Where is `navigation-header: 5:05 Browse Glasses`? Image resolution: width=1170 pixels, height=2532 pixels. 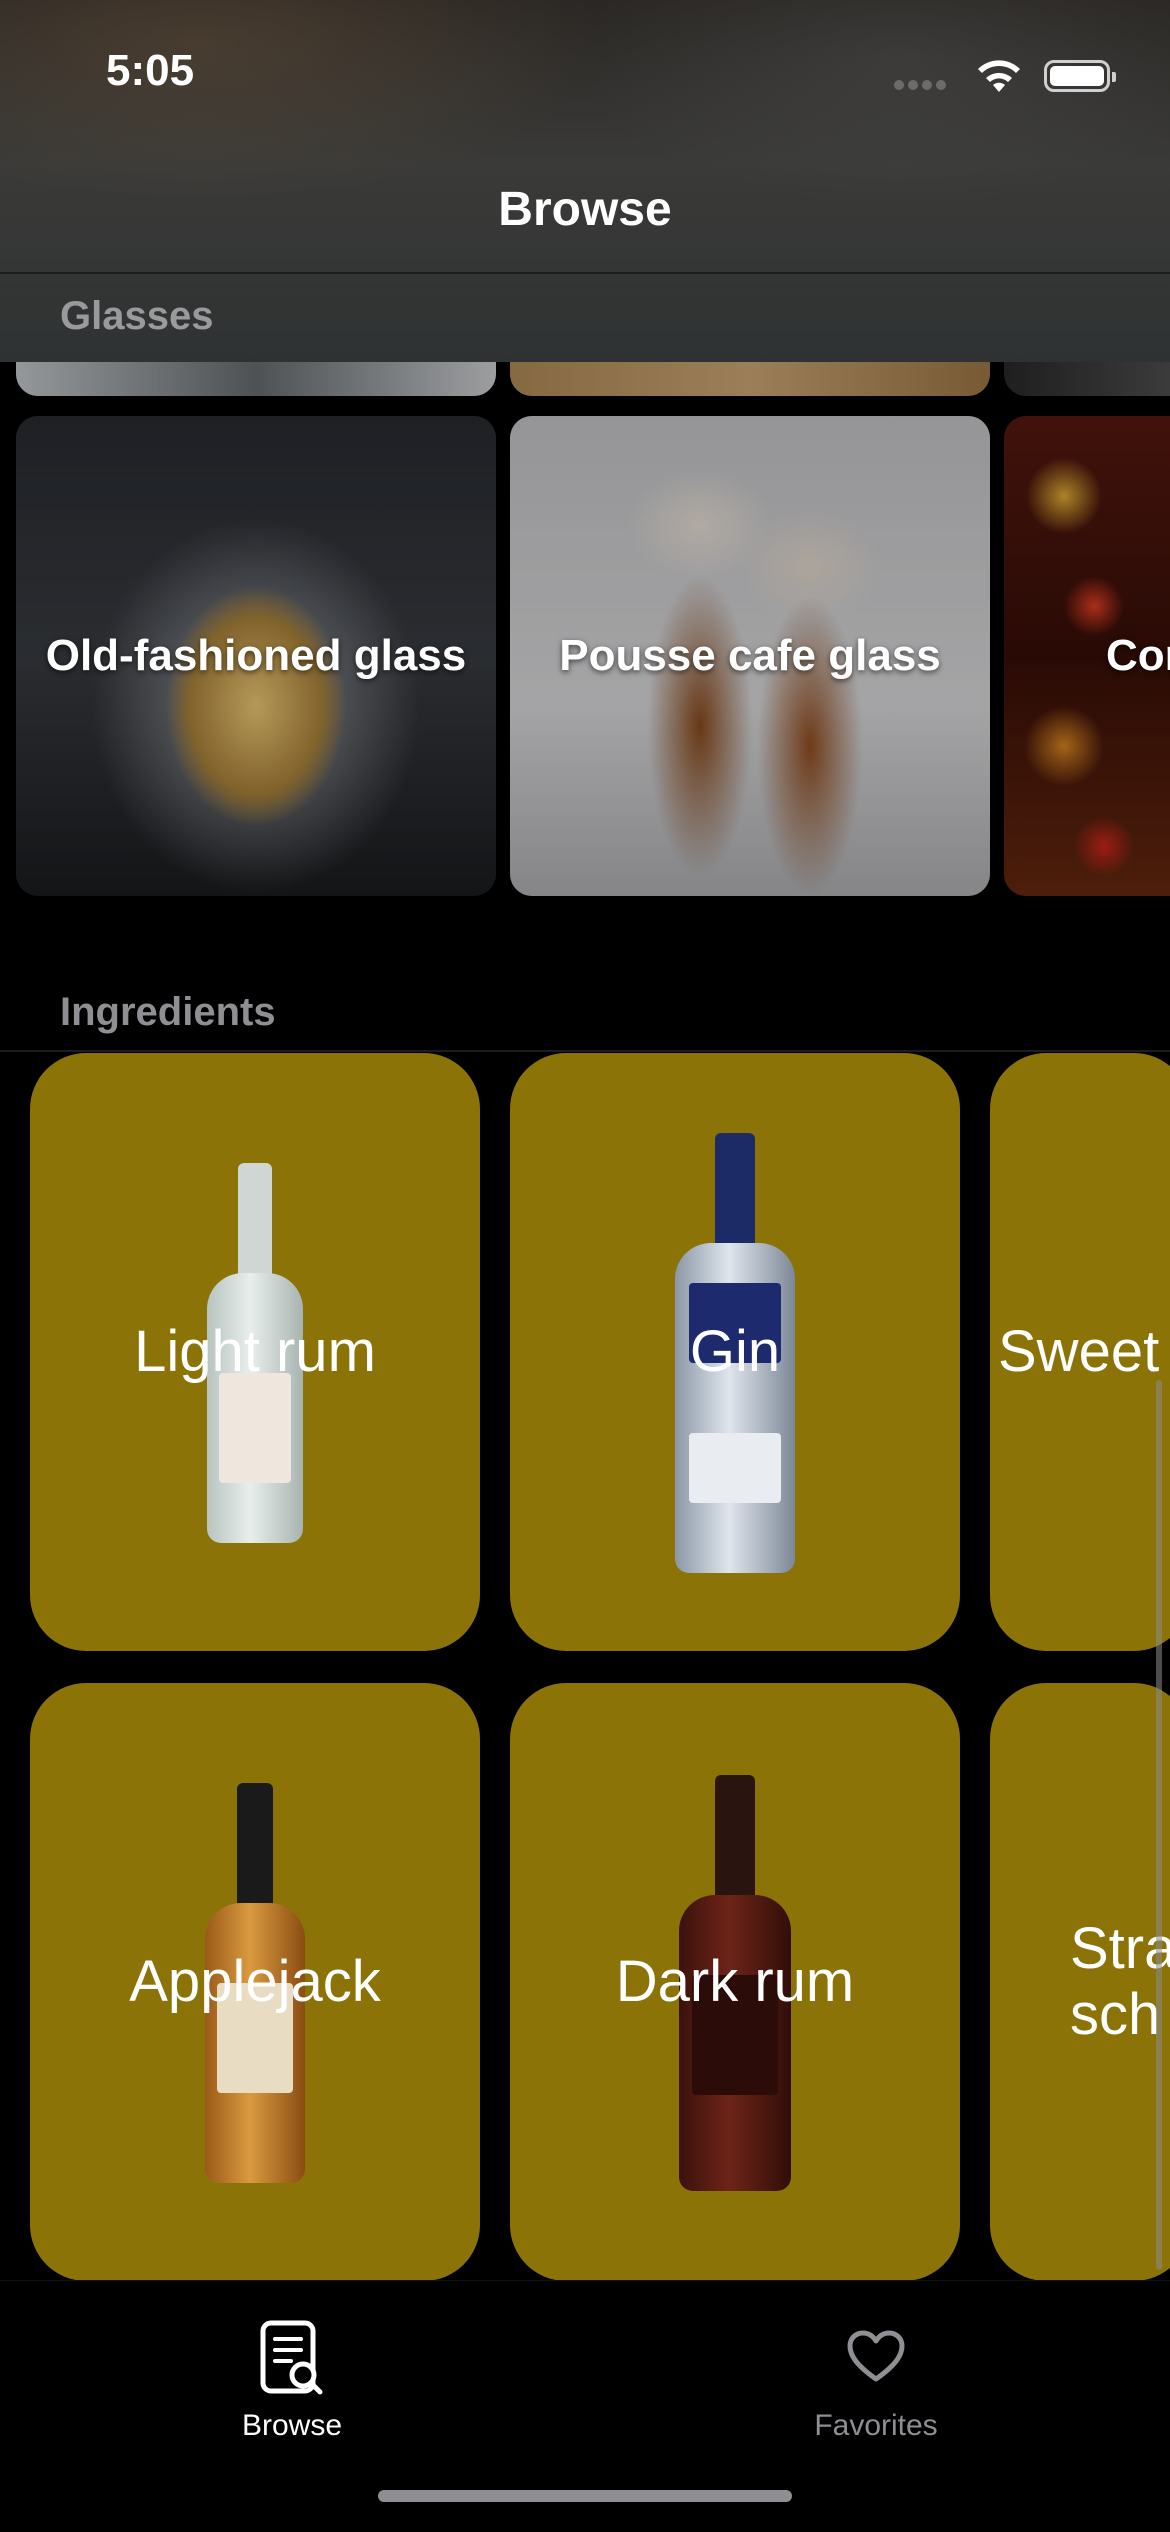
navigation-header: 5:05 Browse Glasses is located at coordinates (585, 181).